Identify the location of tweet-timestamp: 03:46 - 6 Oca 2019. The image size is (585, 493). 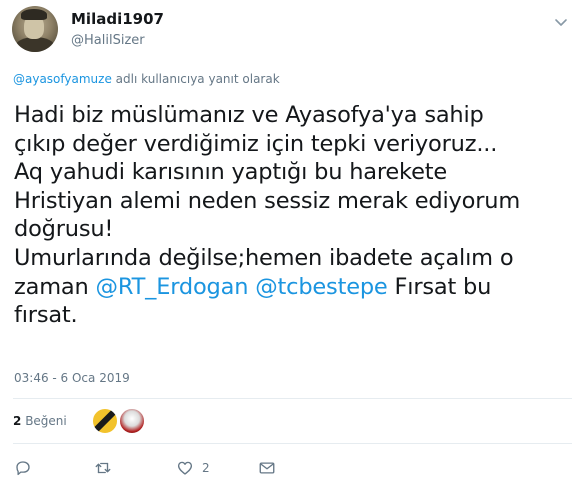
(72, 378).